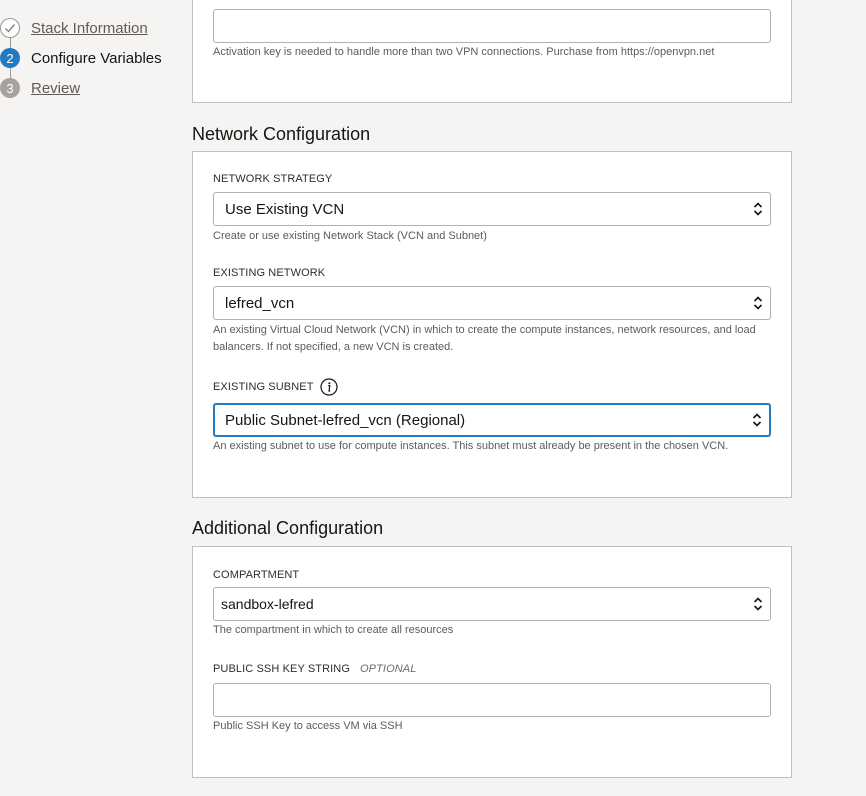  What do you see at coordinates (10, 28) in the screenshot?
I see `check-circle-icon` at bounding box center [10, 28].